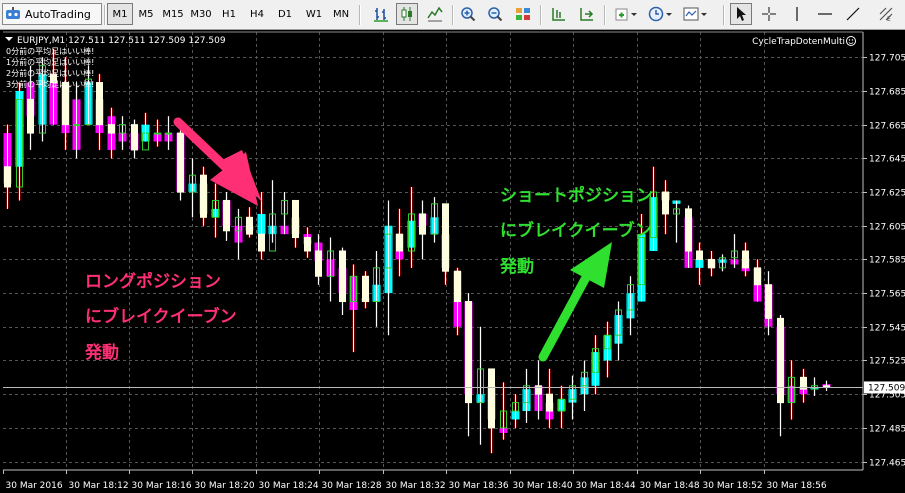 The image size is (905, 493). Describe the element at coordinates (887, 194) in the screenshot. I see `price-tick-label: 127.625` at that location.